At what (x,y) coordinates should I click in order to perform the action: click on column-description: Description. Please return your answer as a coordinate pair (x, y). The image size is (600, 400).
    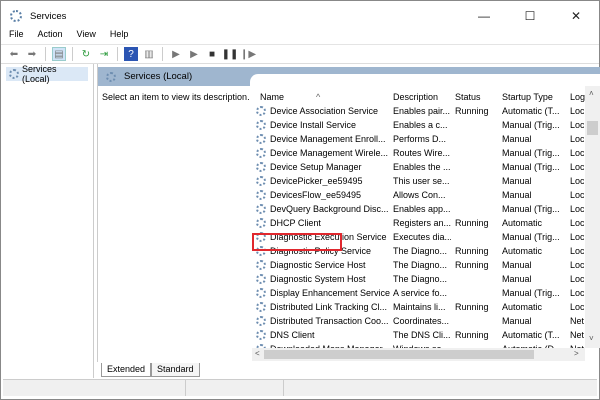
    Looking at the image, I should click on (415, 97).